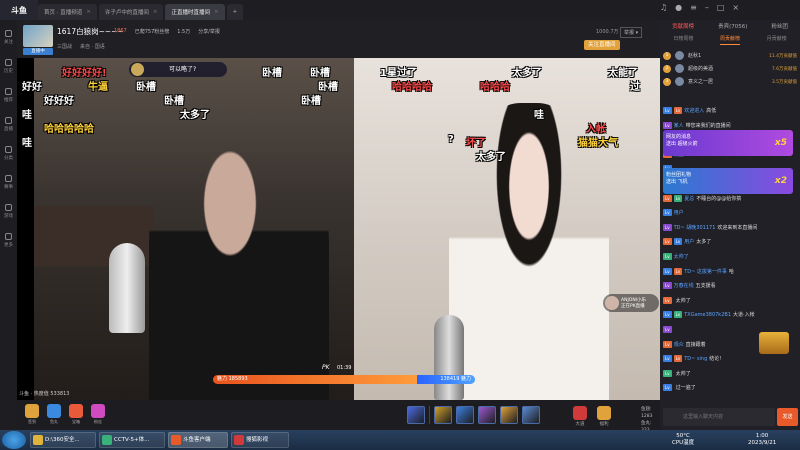 The height and width of the screenshot is (450, 800). What do you see at coordinates (8, 216) in the screenshot?
I see `sidebar-label: 游戏` at bounding box center [8, 216].